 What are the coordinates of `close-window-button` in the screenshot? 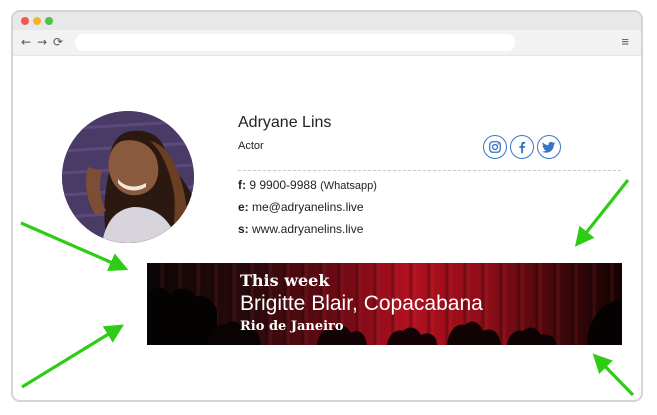 It's located at (25, 21).